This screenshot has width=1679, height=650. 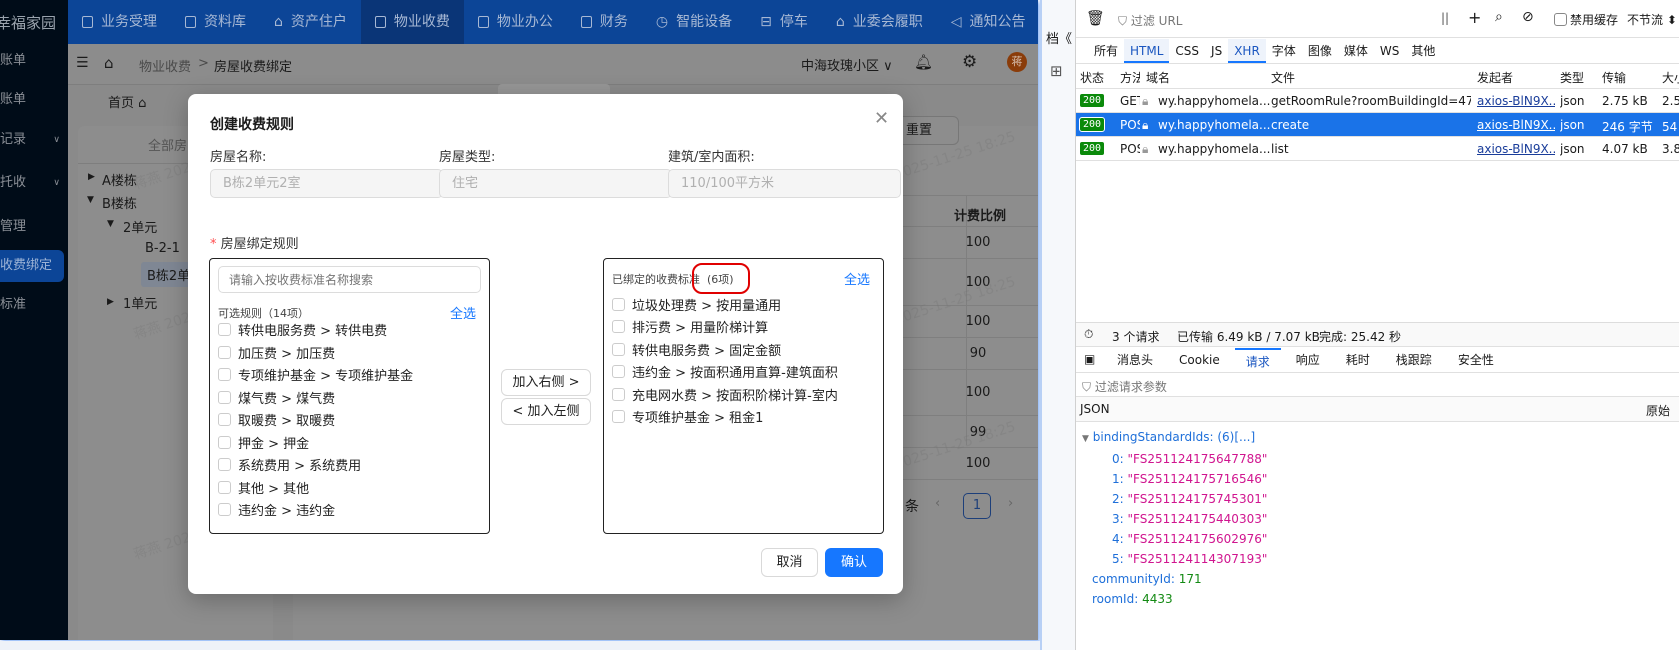 What do you see at coordinates (1495, 77) in the screenshot?
I see `col-initiator: 发起者` at bounding box center [1495, 77].